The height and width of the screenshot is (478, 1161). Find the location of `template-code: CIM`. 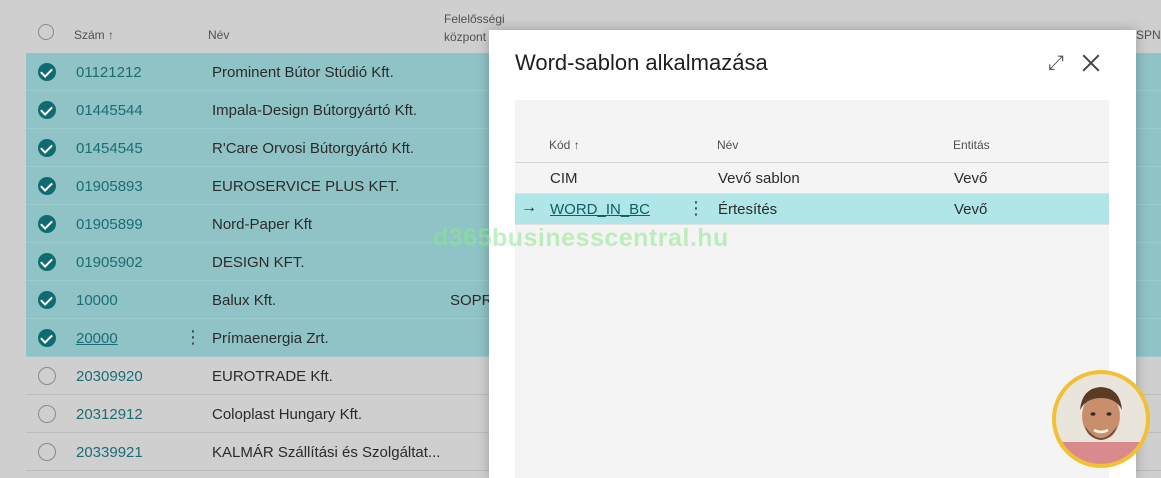

template-code: CIM is located at coordinates (564, 178).